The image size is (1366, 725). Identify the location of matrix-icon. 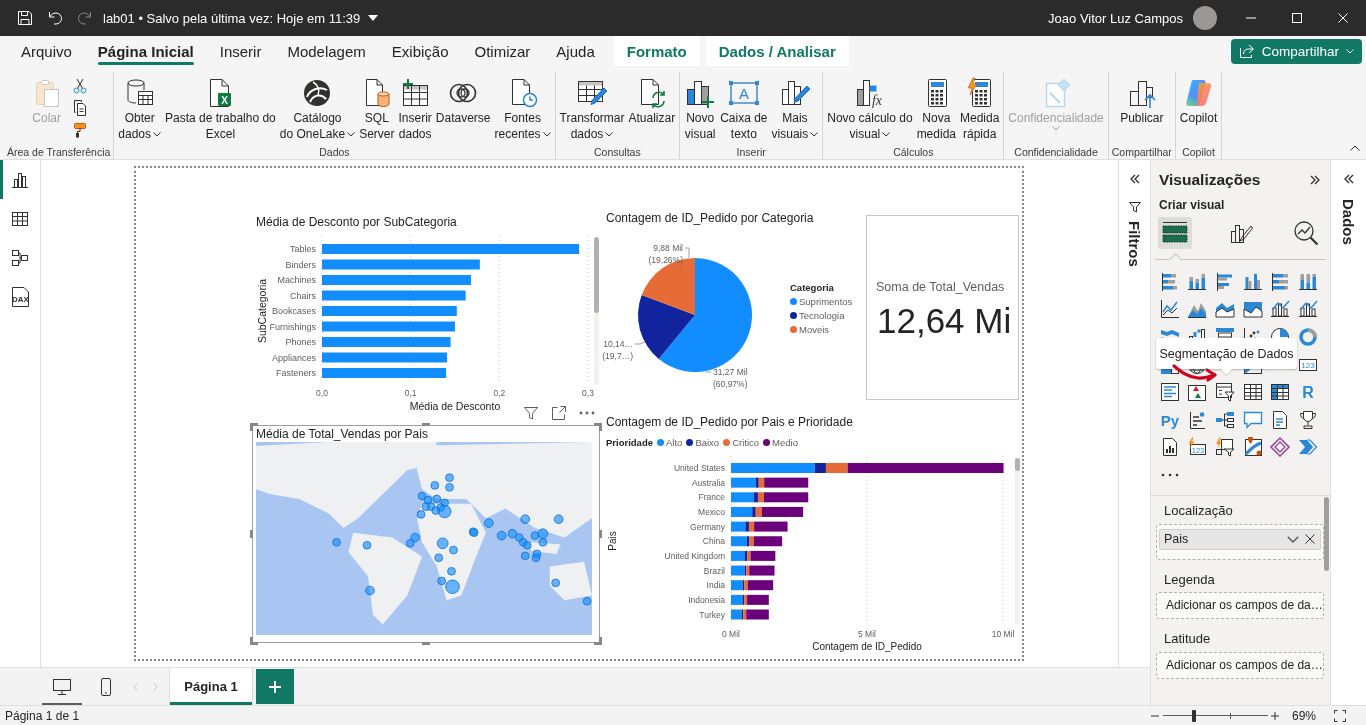
(1280, 392).